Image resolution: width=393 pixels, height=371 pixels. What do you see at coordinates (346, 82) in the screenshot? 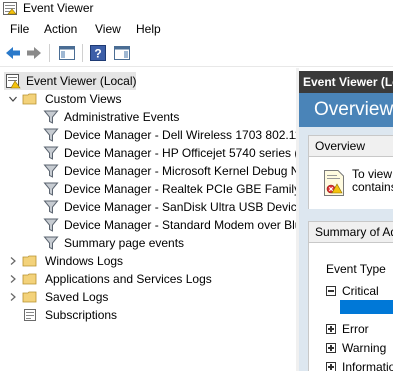
I see `details-pane-header: Event Viewer (Local)` at bounding box center [346, 82].